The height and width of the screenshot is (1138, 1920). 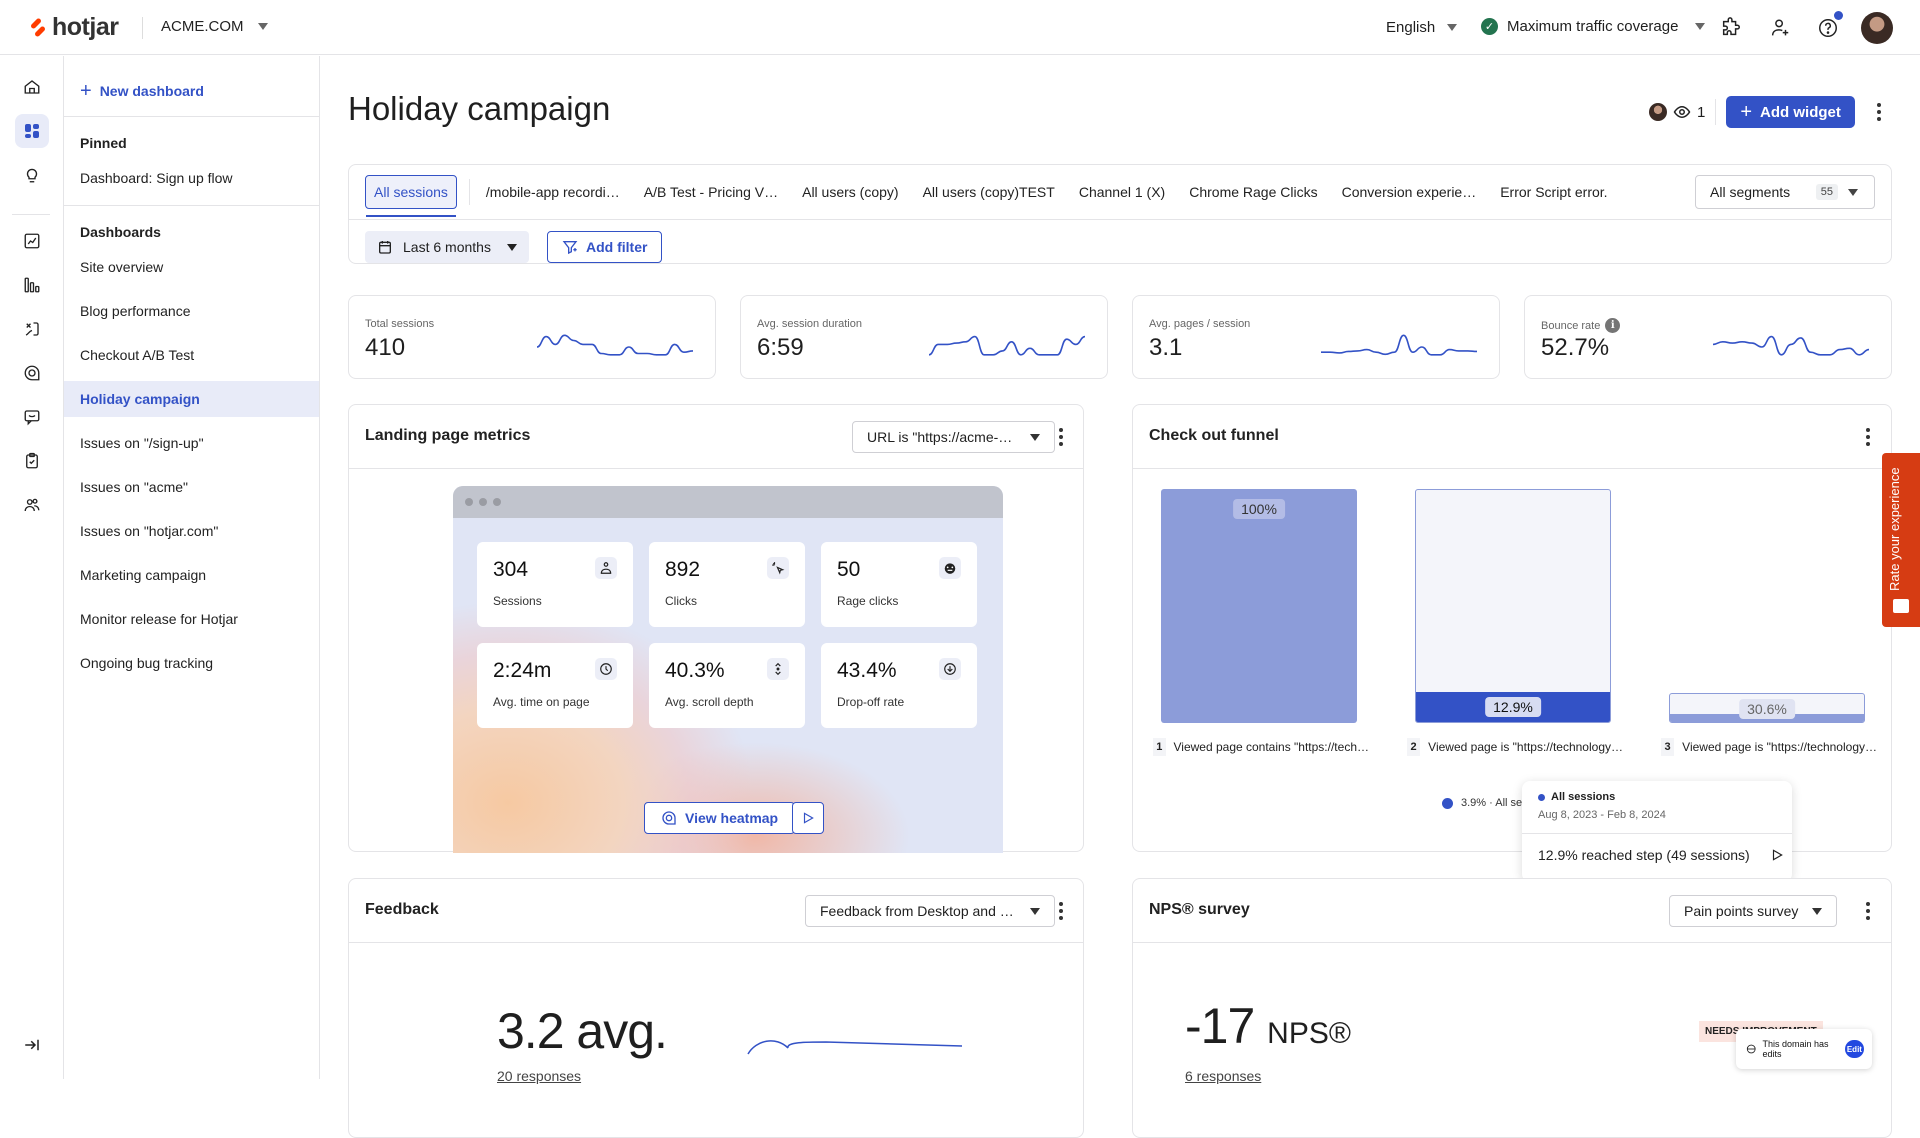 I want to click on tab-segment: All users (copy)TEST, so click(x=989, y=192).